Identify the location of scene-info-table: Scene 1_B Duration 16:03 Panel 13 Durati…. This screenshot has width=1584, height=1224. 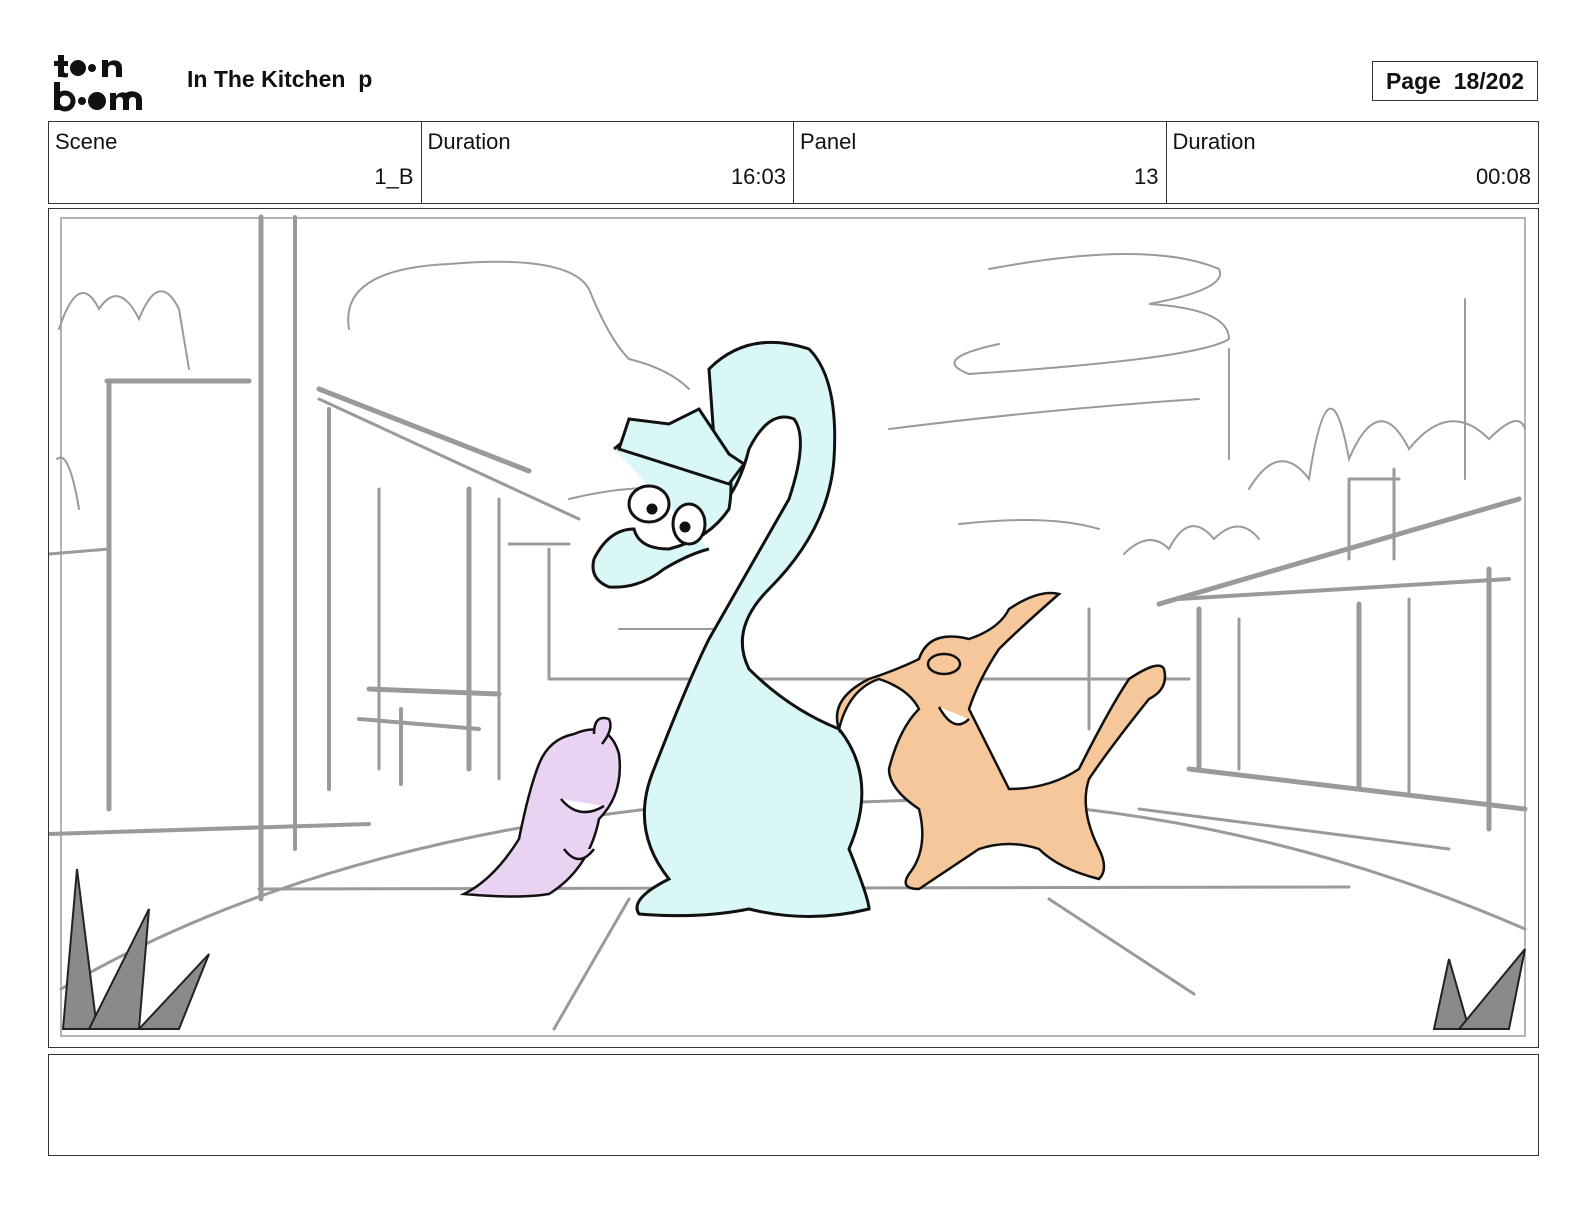
(793, 162).